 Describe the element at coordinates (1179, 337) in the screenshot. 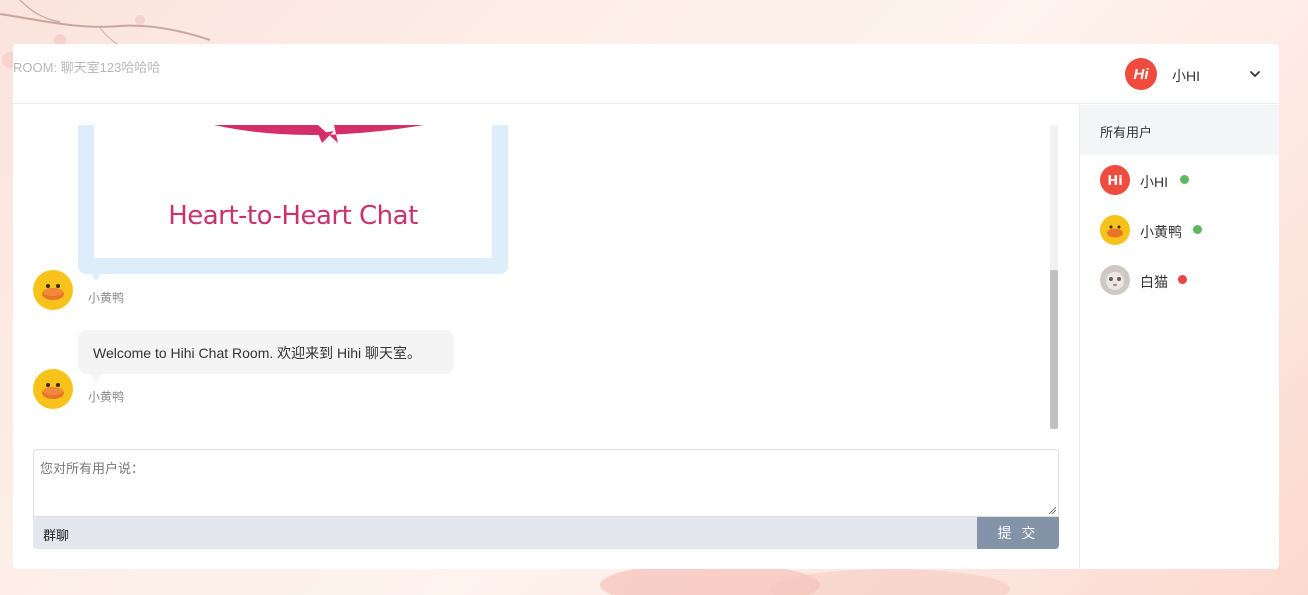

I see `user-list-sidebar: 所有用户 Hi 小HI 小黄鸭 白猫` at that location.